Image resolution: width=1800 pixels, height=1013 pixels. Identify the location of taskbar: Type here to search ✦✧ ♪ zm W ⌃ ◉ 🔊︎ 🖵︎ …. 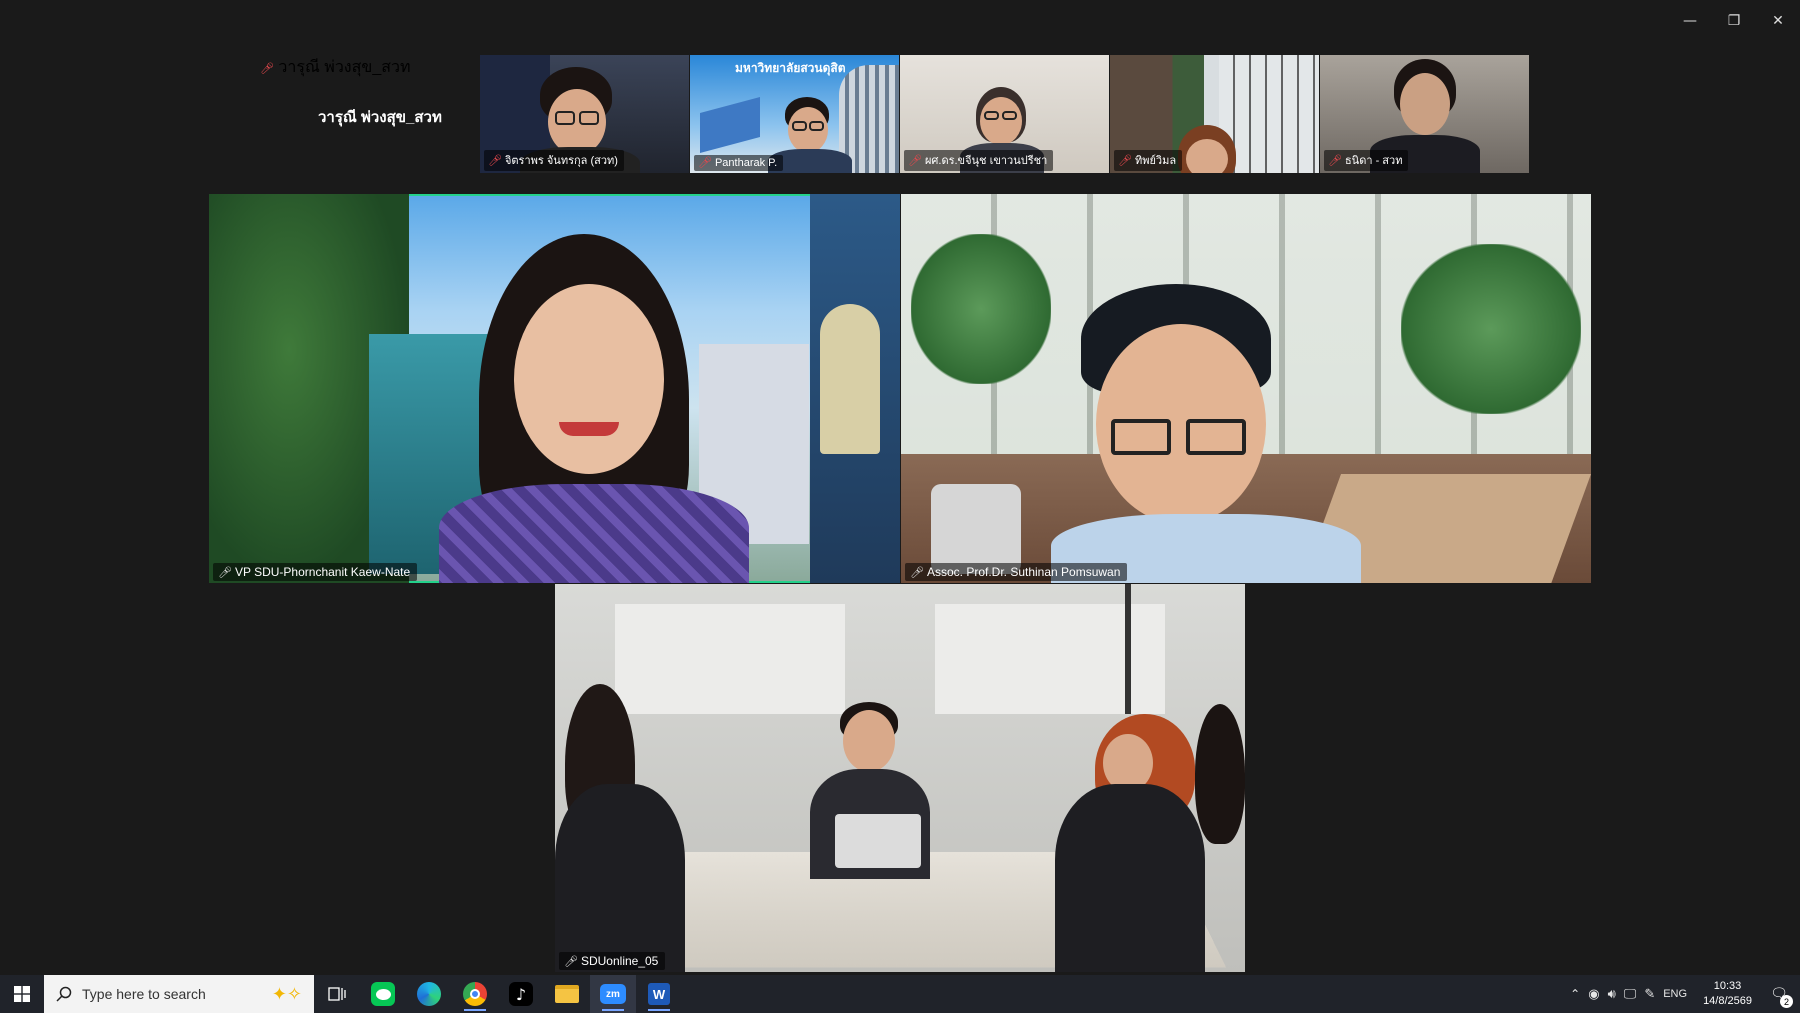
(900, 994).